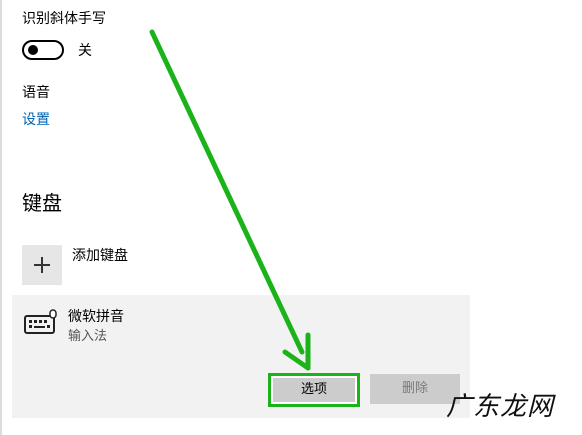  Describe the element at coordinates (96, 317) in the screenshot. I see `keyboard-name: 微软拼音` at that location.